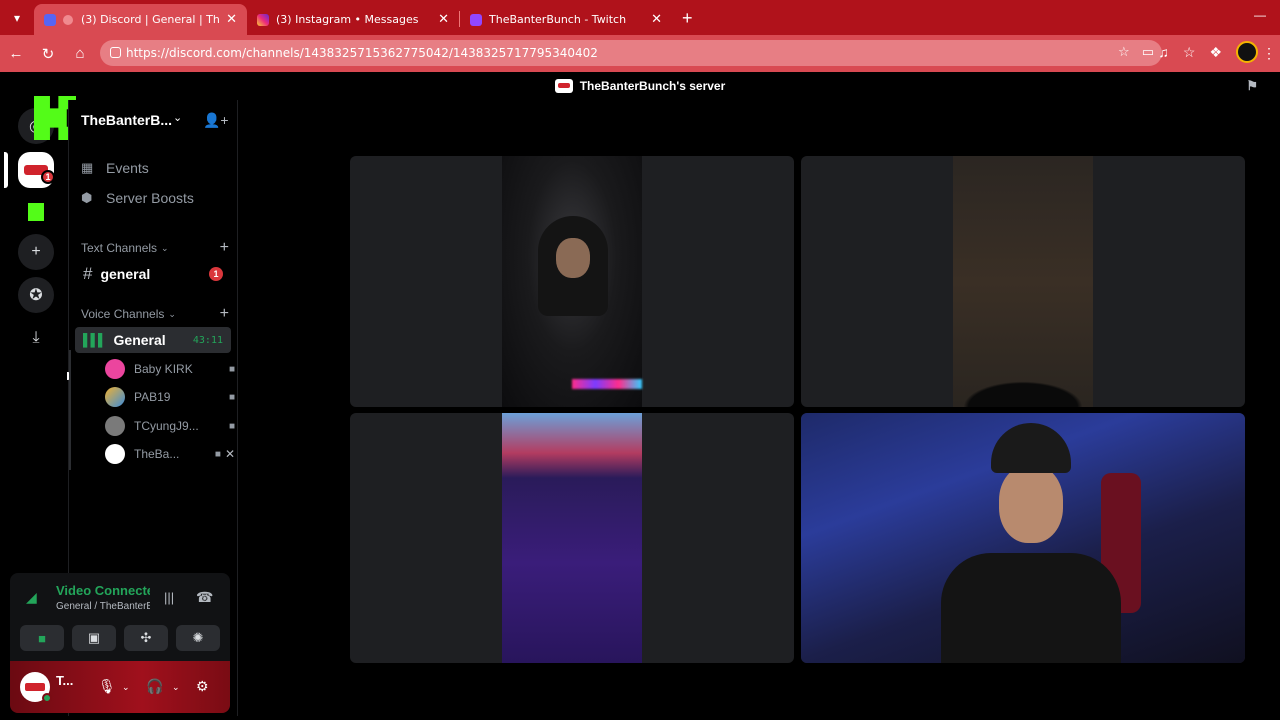 This screenshot has width=1280, height=720. I want to click on camera-in-use-icon: ▭, so click(1148, 52).